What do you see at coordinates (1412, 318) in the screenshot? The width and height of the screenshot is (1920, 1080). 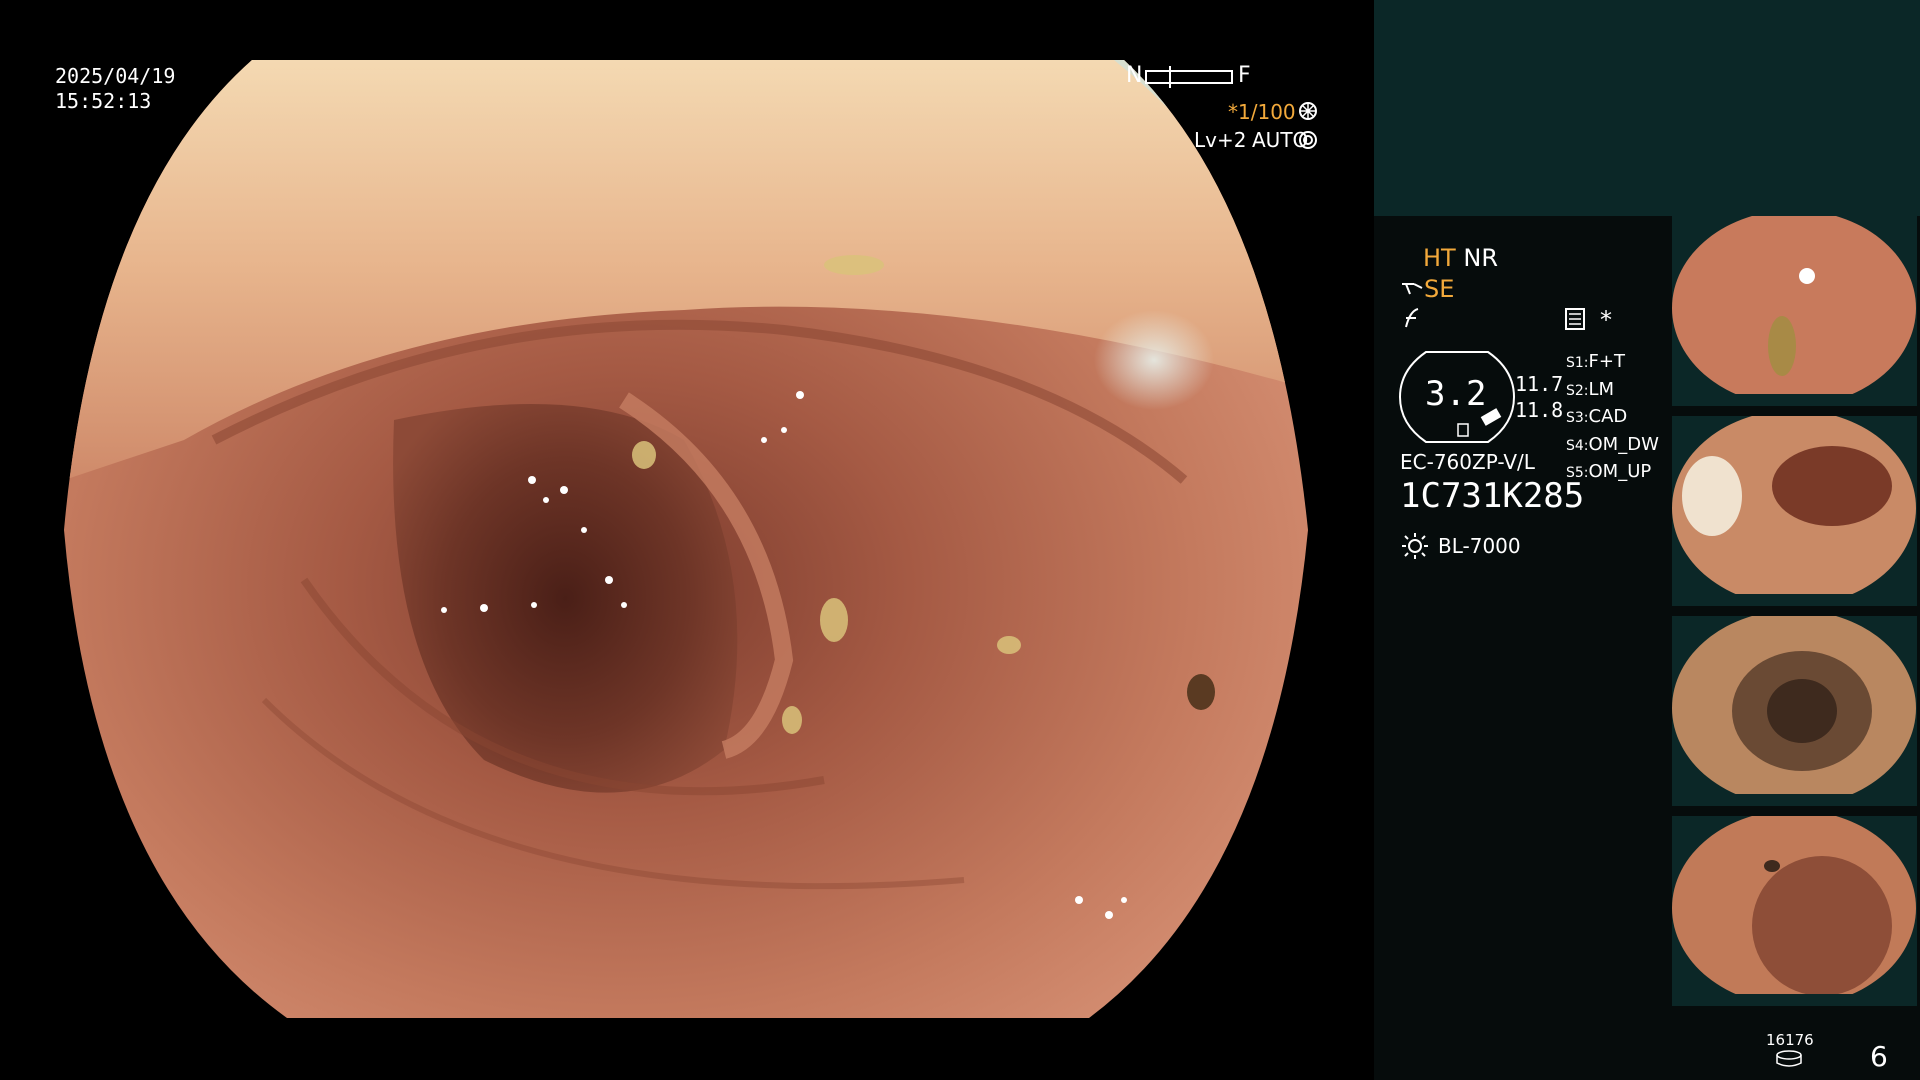 I see `f-icon` at bounding box center [1412, 318].